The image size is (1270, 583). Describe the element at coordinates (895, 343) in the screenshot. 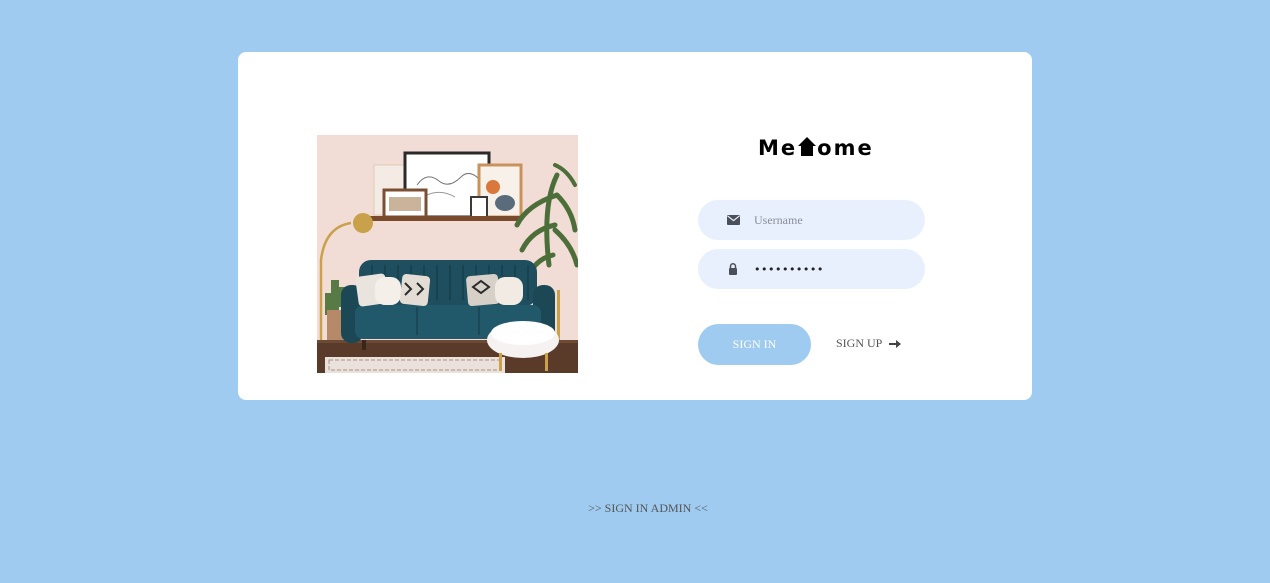

I see `arrow-right-icon` at that location.